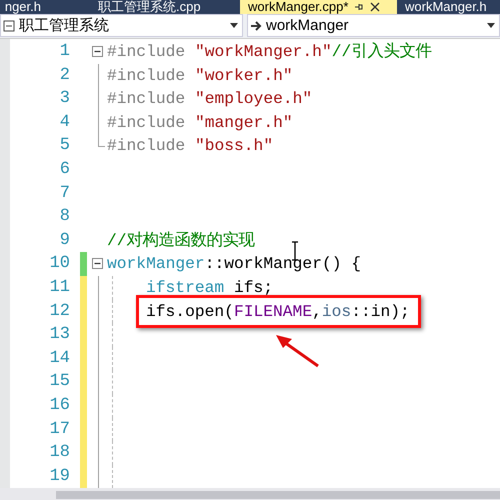 The height and width of the screenshot is (500, 500). Describe the element at coordinates (269, 52) in the screenshot. I see `code-line: #include "workManger.h"//引入头文件` at that location.